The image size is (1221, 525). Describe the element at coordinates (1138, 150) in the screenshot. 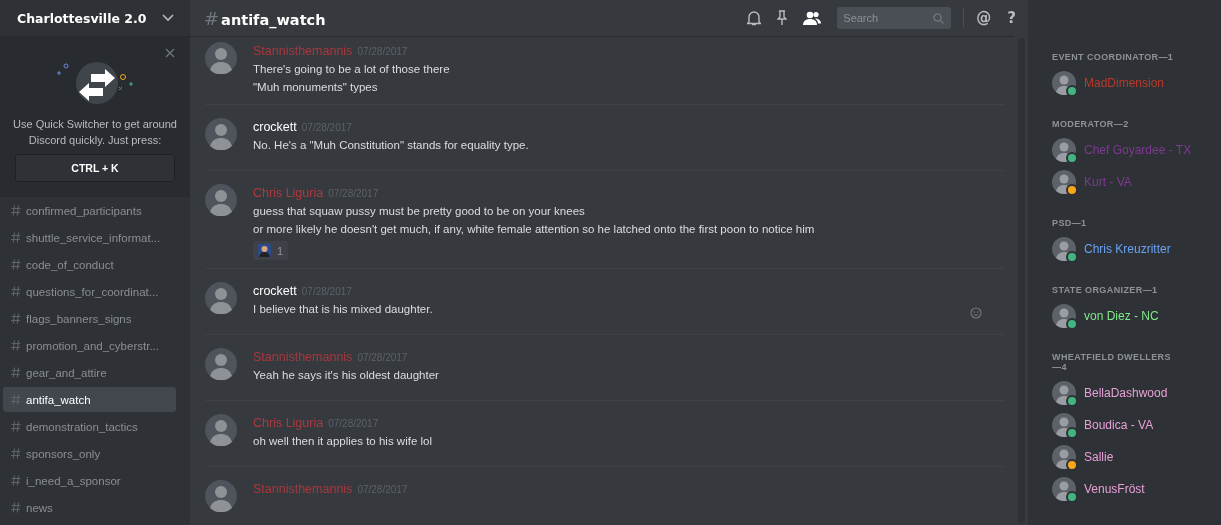

I see `member-name: Chef Goyardee - TX` at that location.